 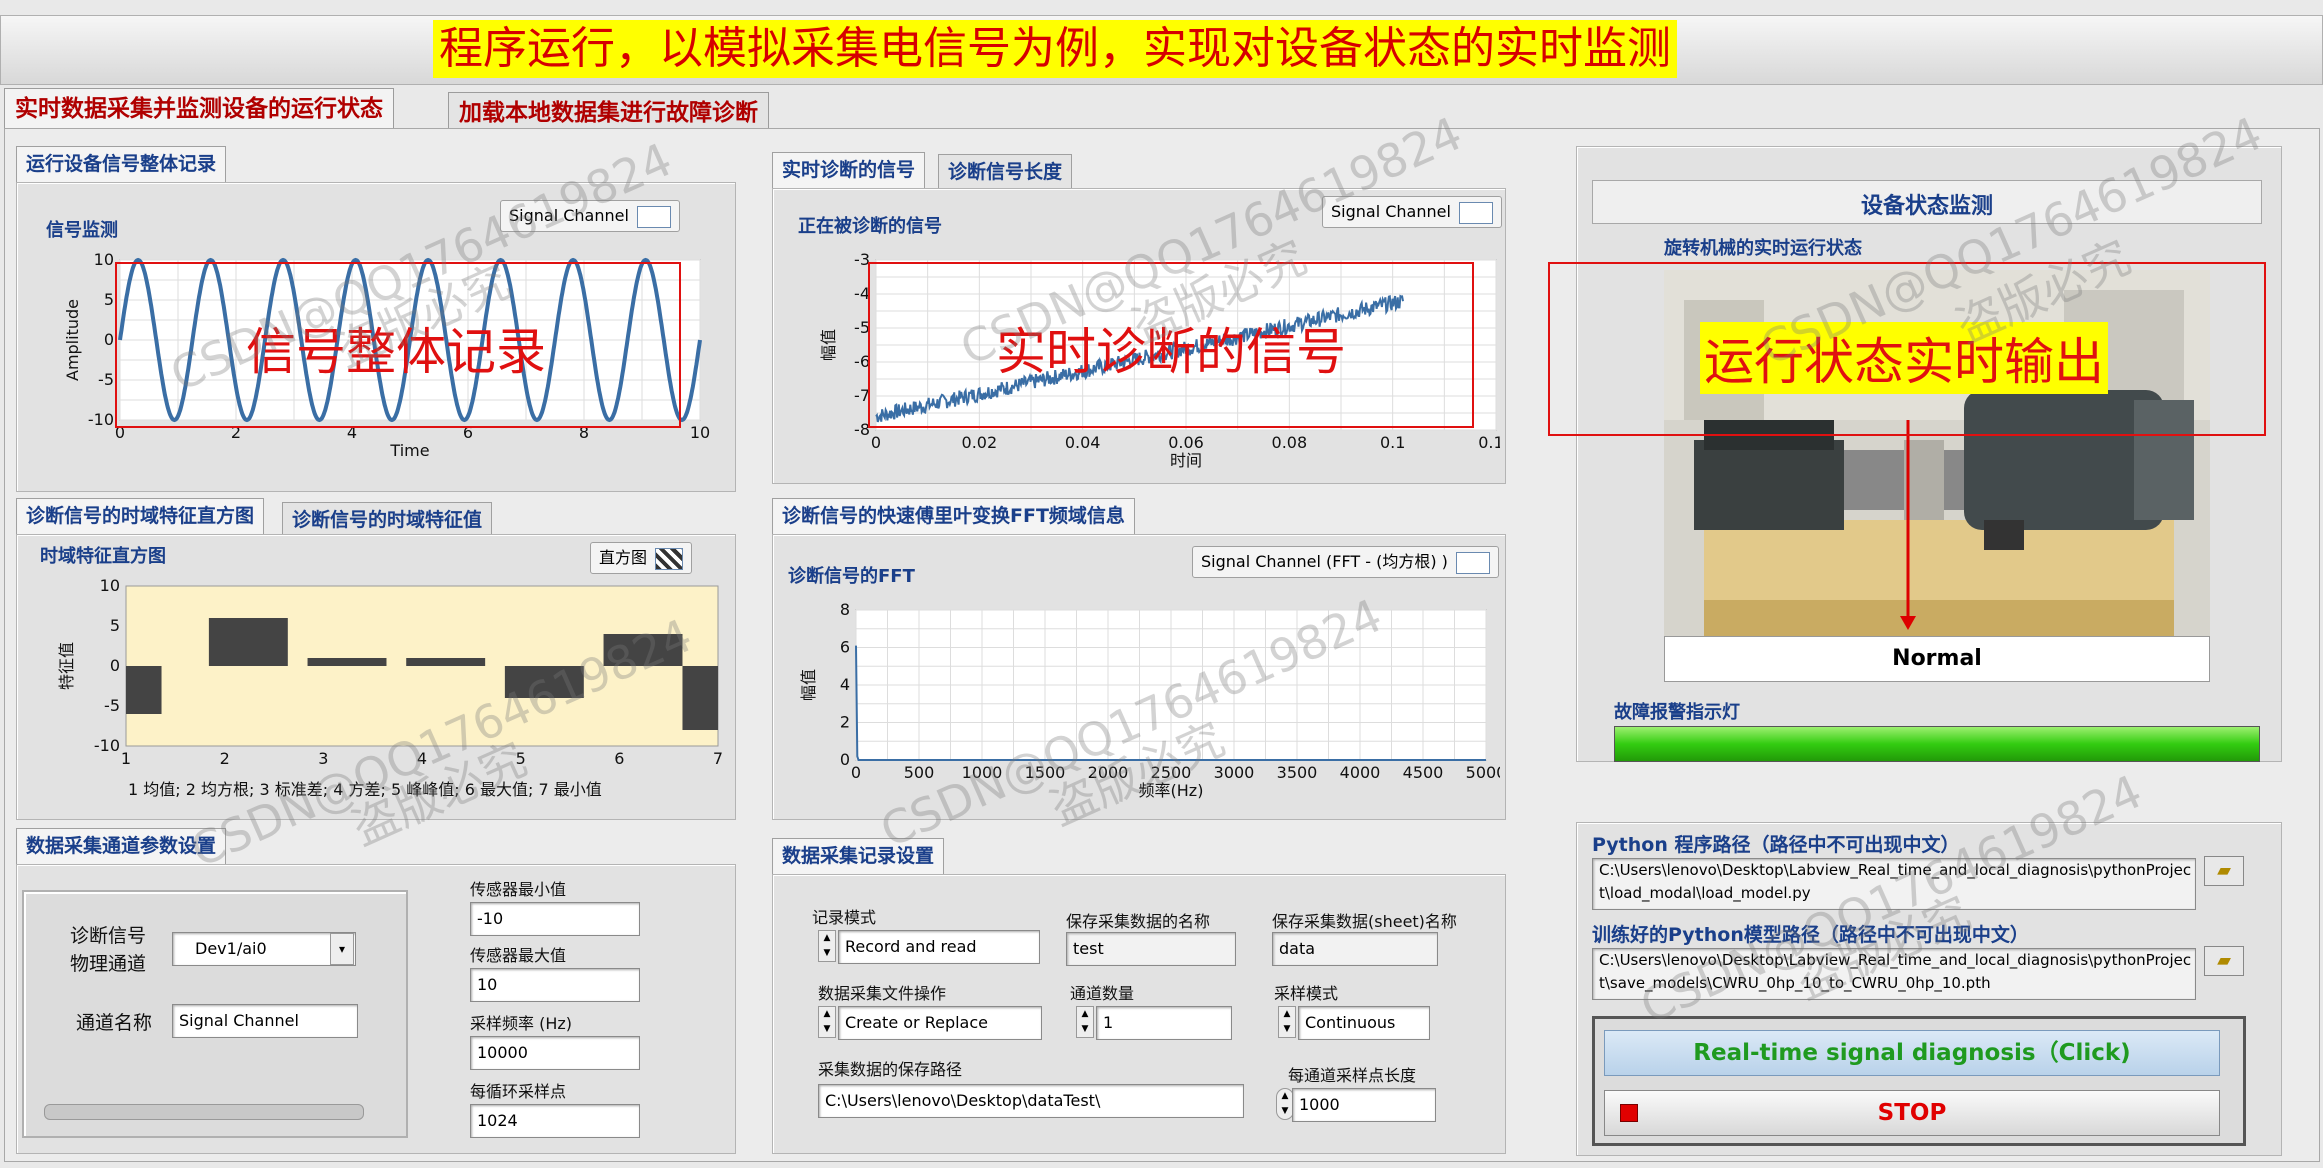 What do you see at coordinates (940, 1023) in the screenshot?
I see `file-op-field: Create or Replace` at bounding box center [940, 1023].